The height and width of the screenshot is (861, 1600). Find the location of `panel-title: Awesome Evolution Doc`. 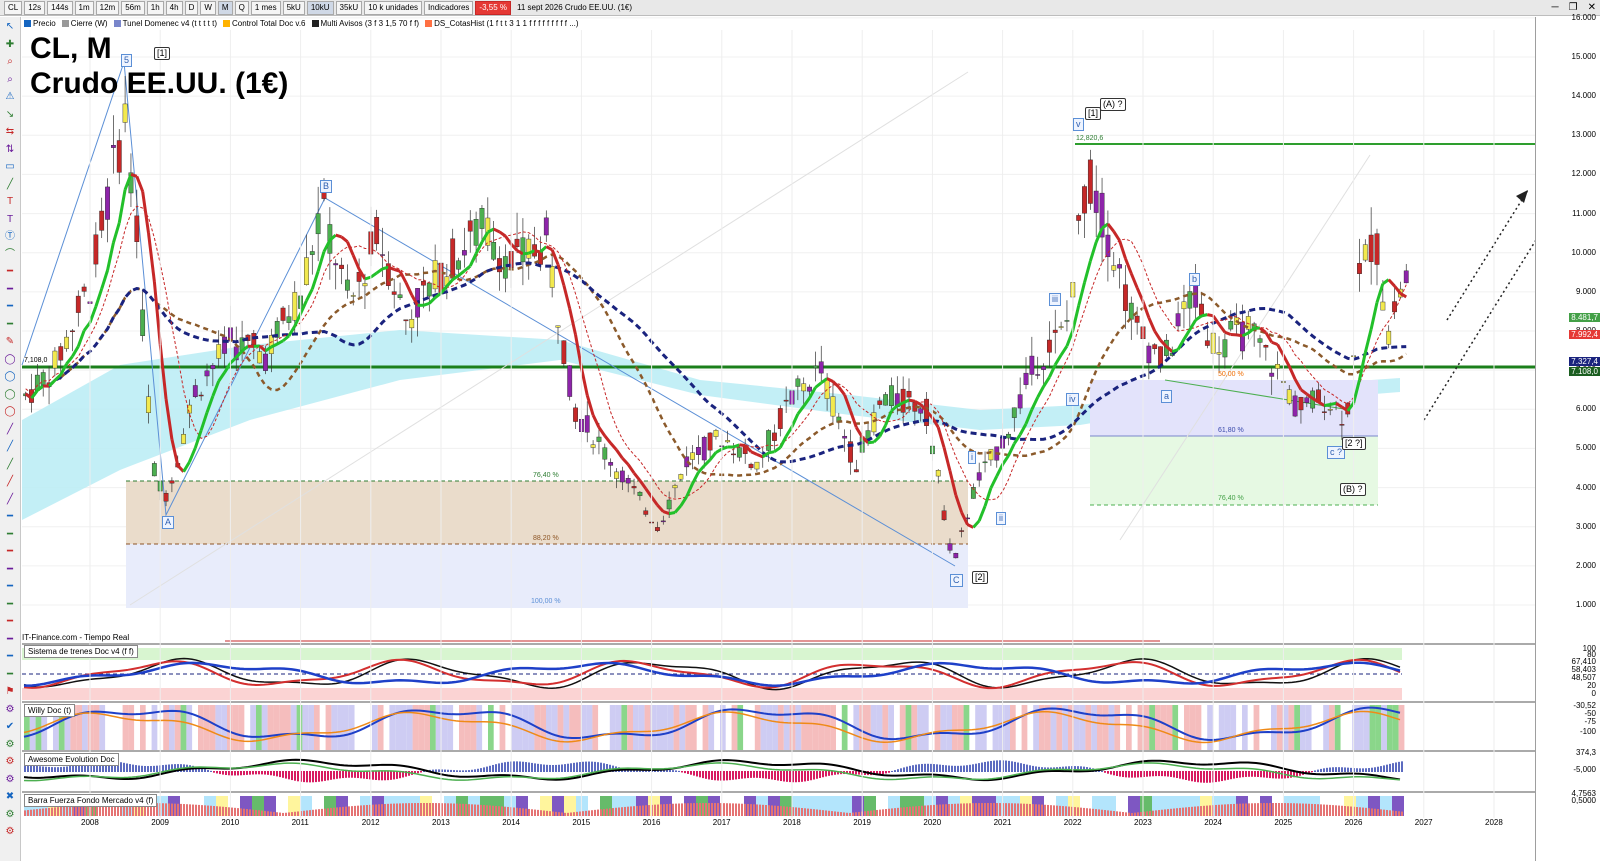

panel-title: Awesome Evolution Doc is located at coordinates (71, 759).